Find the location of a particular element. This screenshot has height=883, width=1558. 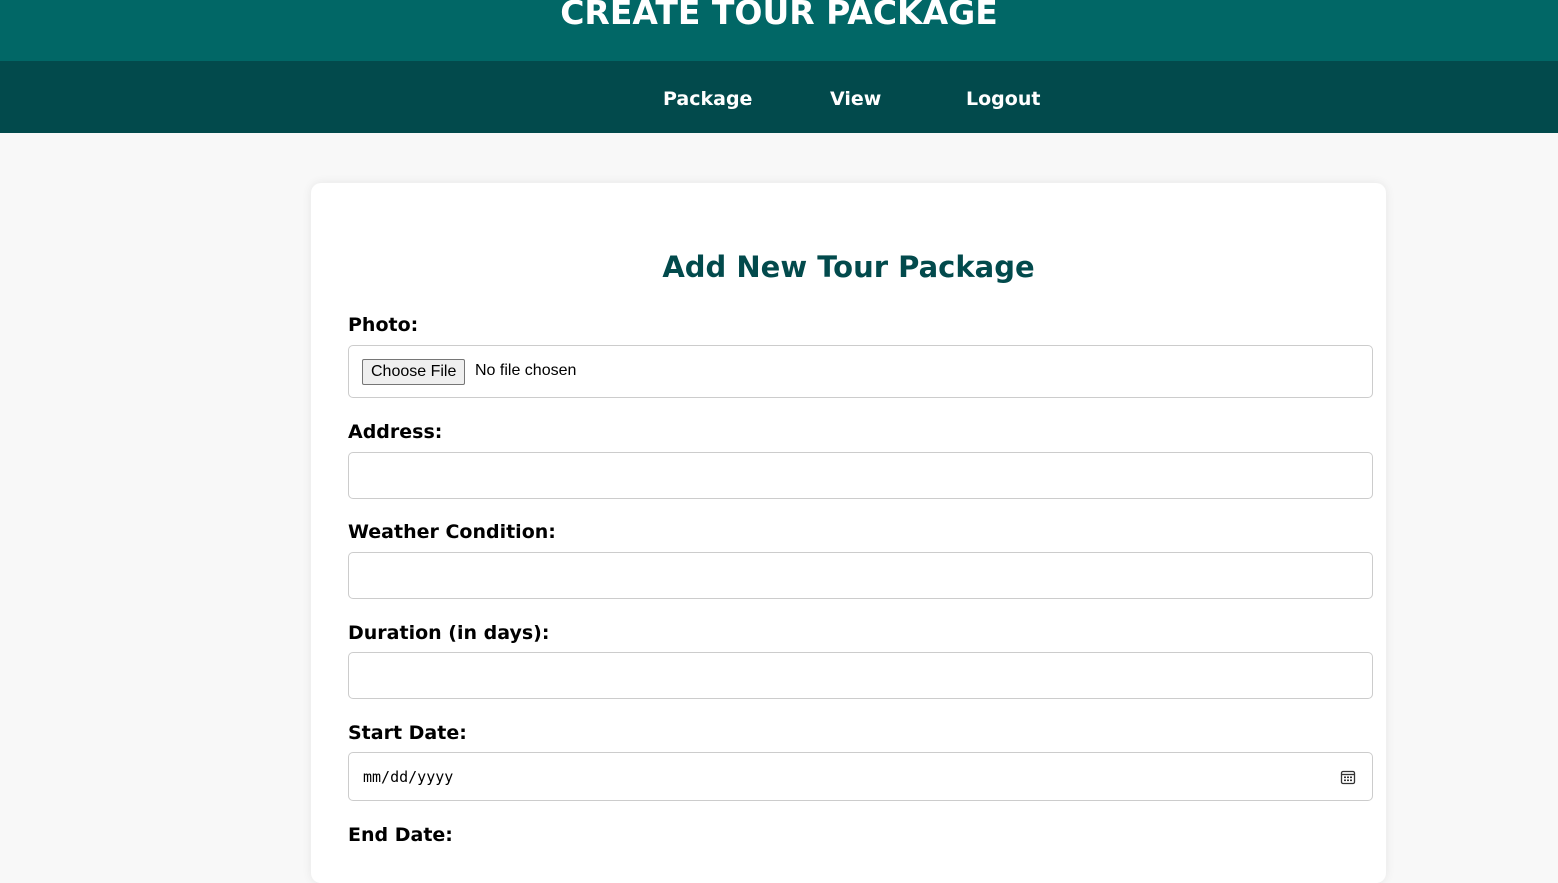

address-input is located at coordinates (860, 475).